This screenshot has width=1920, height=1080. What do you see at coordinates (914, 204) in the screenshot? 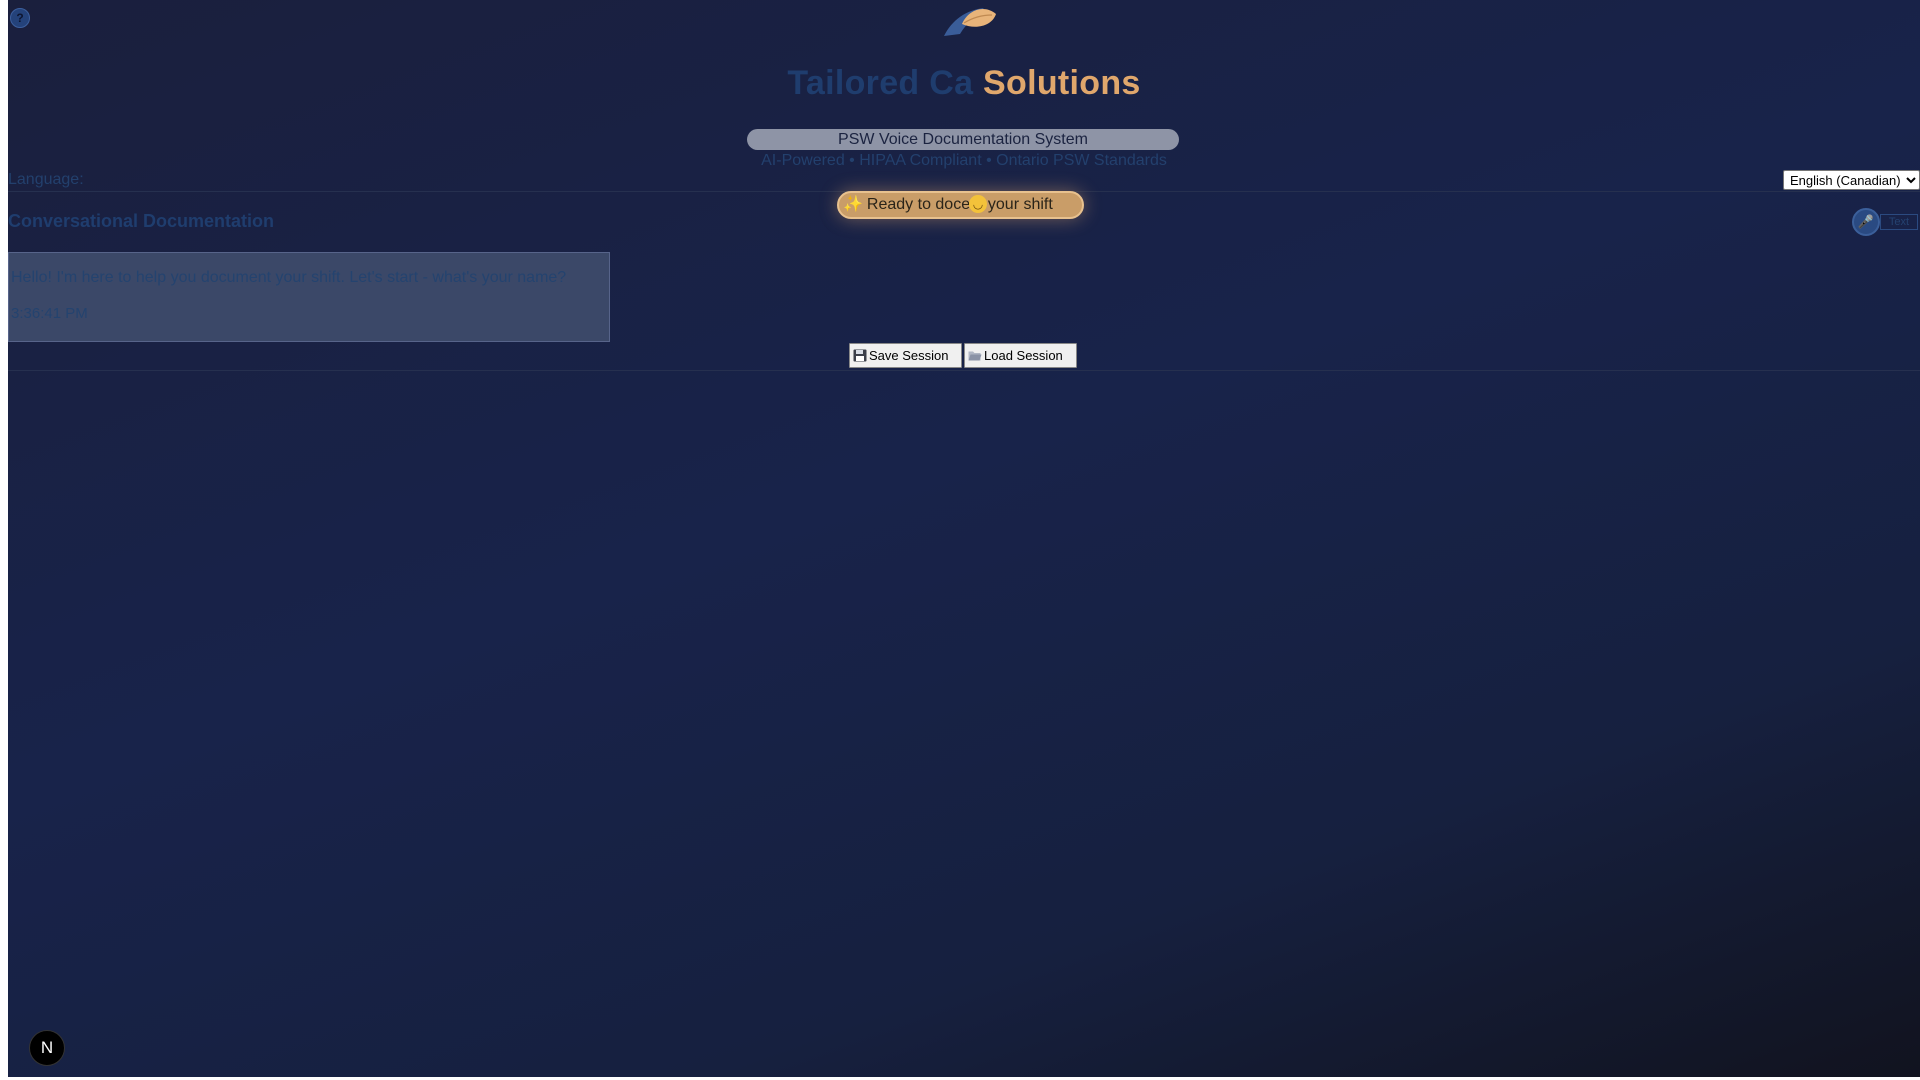
I see `status-text-start: Ready to doc` at bounding box center [914, 204].